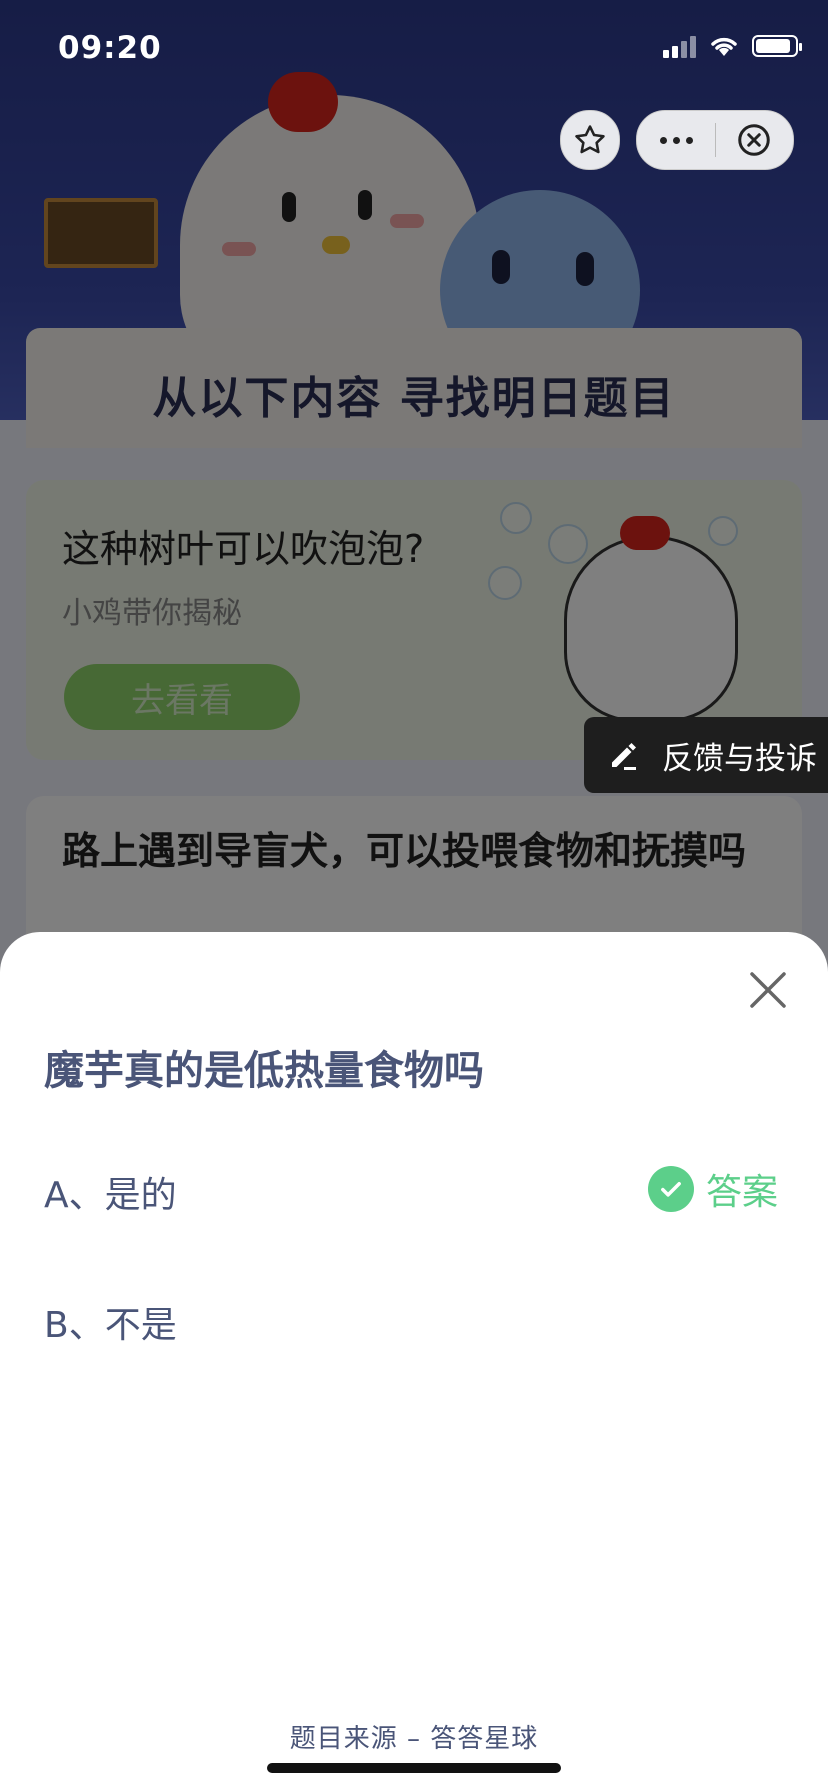  Describe the element at coordinates (624, 756) in the screenshot. I see `edit-icon` at that location.